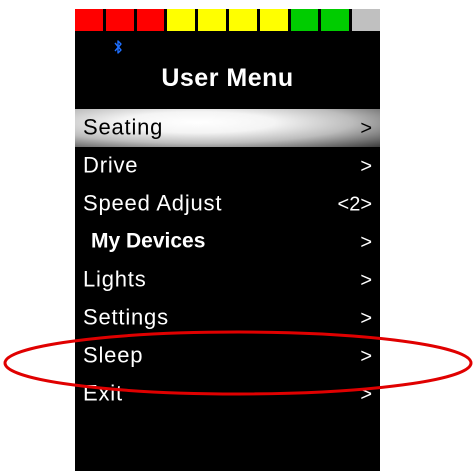 The image size is (475, 471). Describe the element at coordinates (227, 128) in the screenshot. I see `menu-item-seating: Seating >` at that location.